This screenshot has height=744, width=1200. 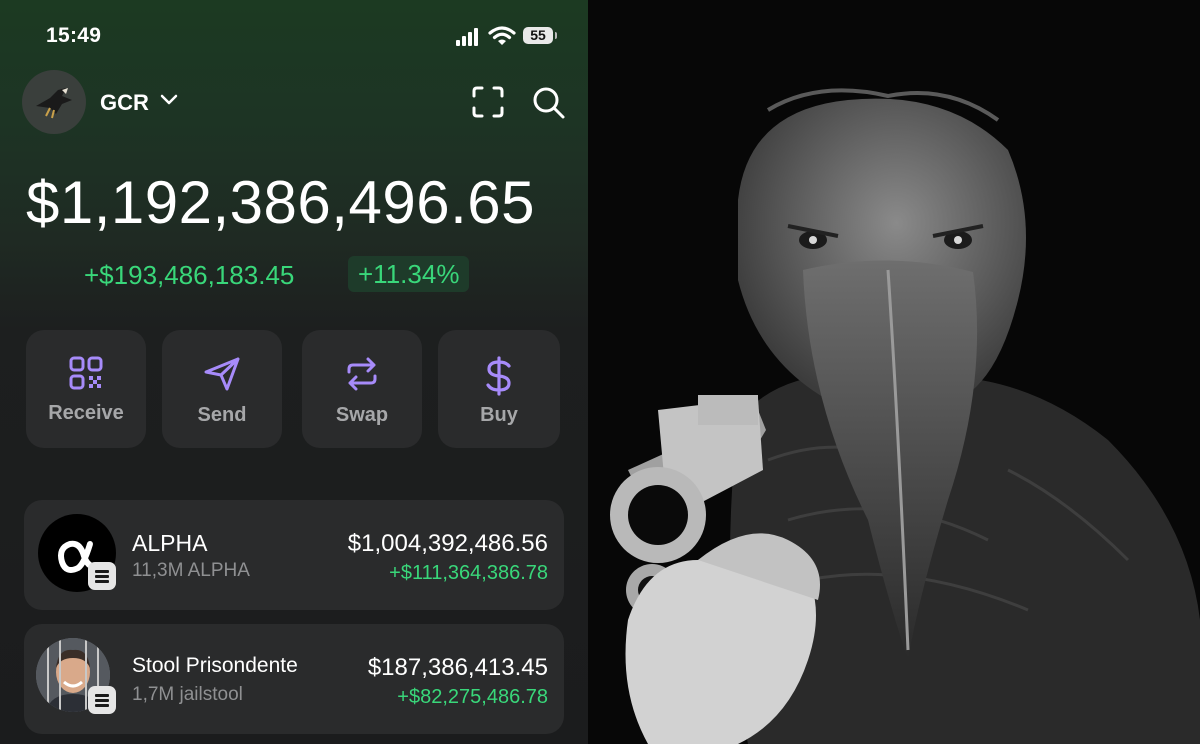 I want to click on account-avatar, so click(x=54, y=102).